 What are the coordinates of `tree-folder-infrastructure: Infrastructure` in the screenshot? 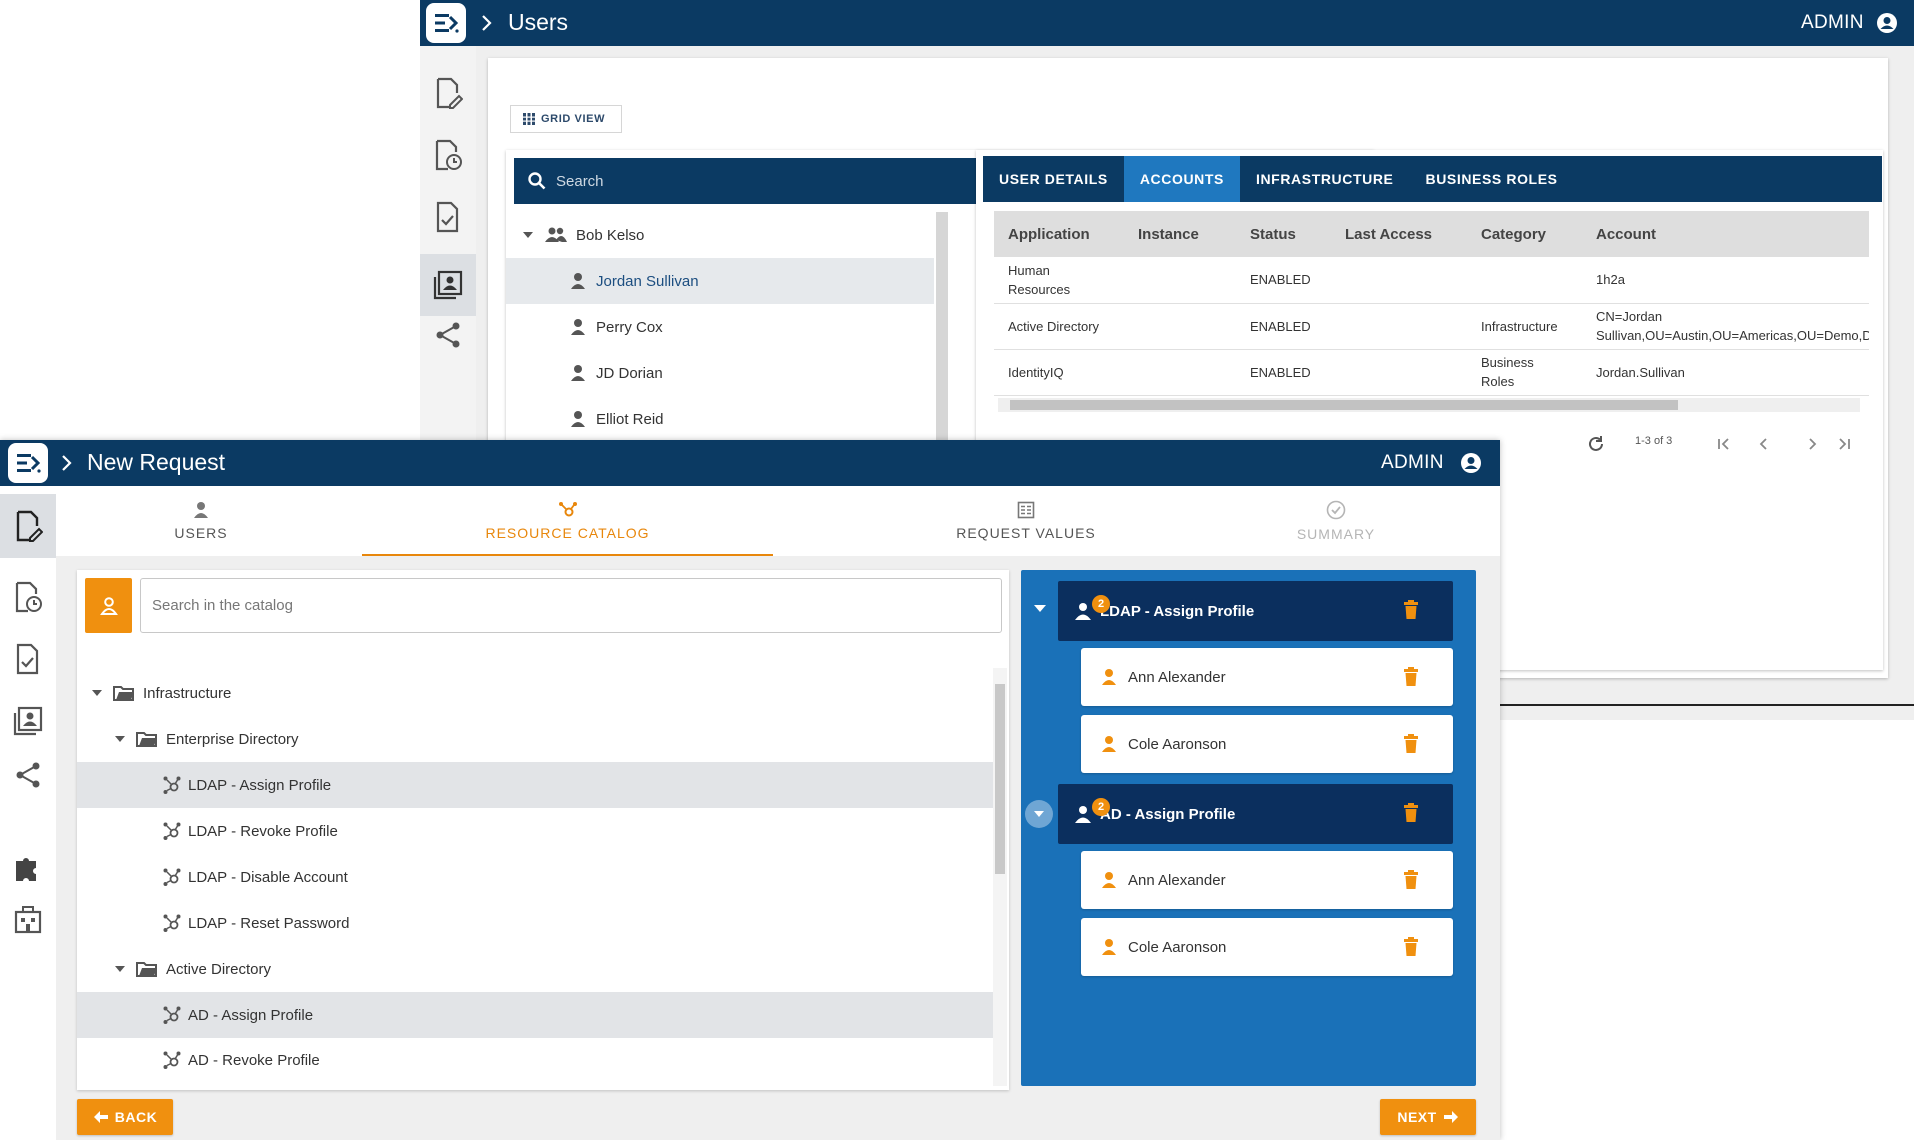 It's located at (535, 693).